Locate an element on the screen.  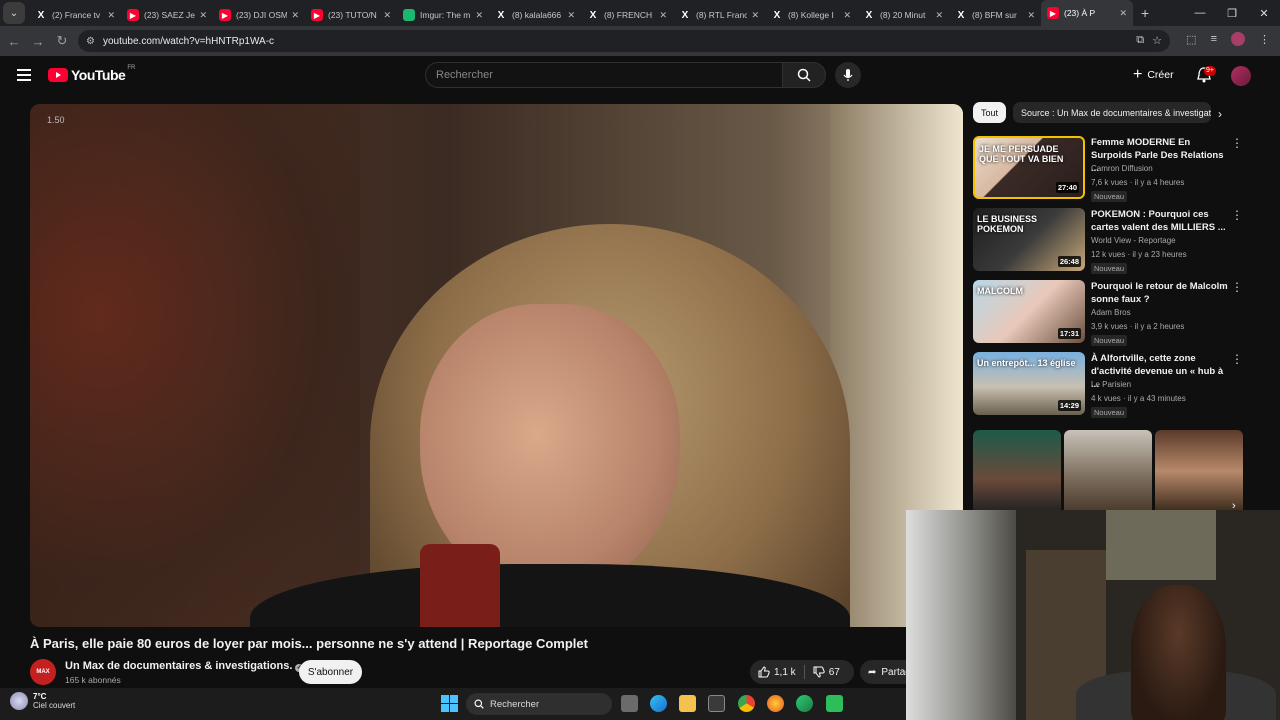
tab-title: (2) France tv is located at coordinates (76, 15).